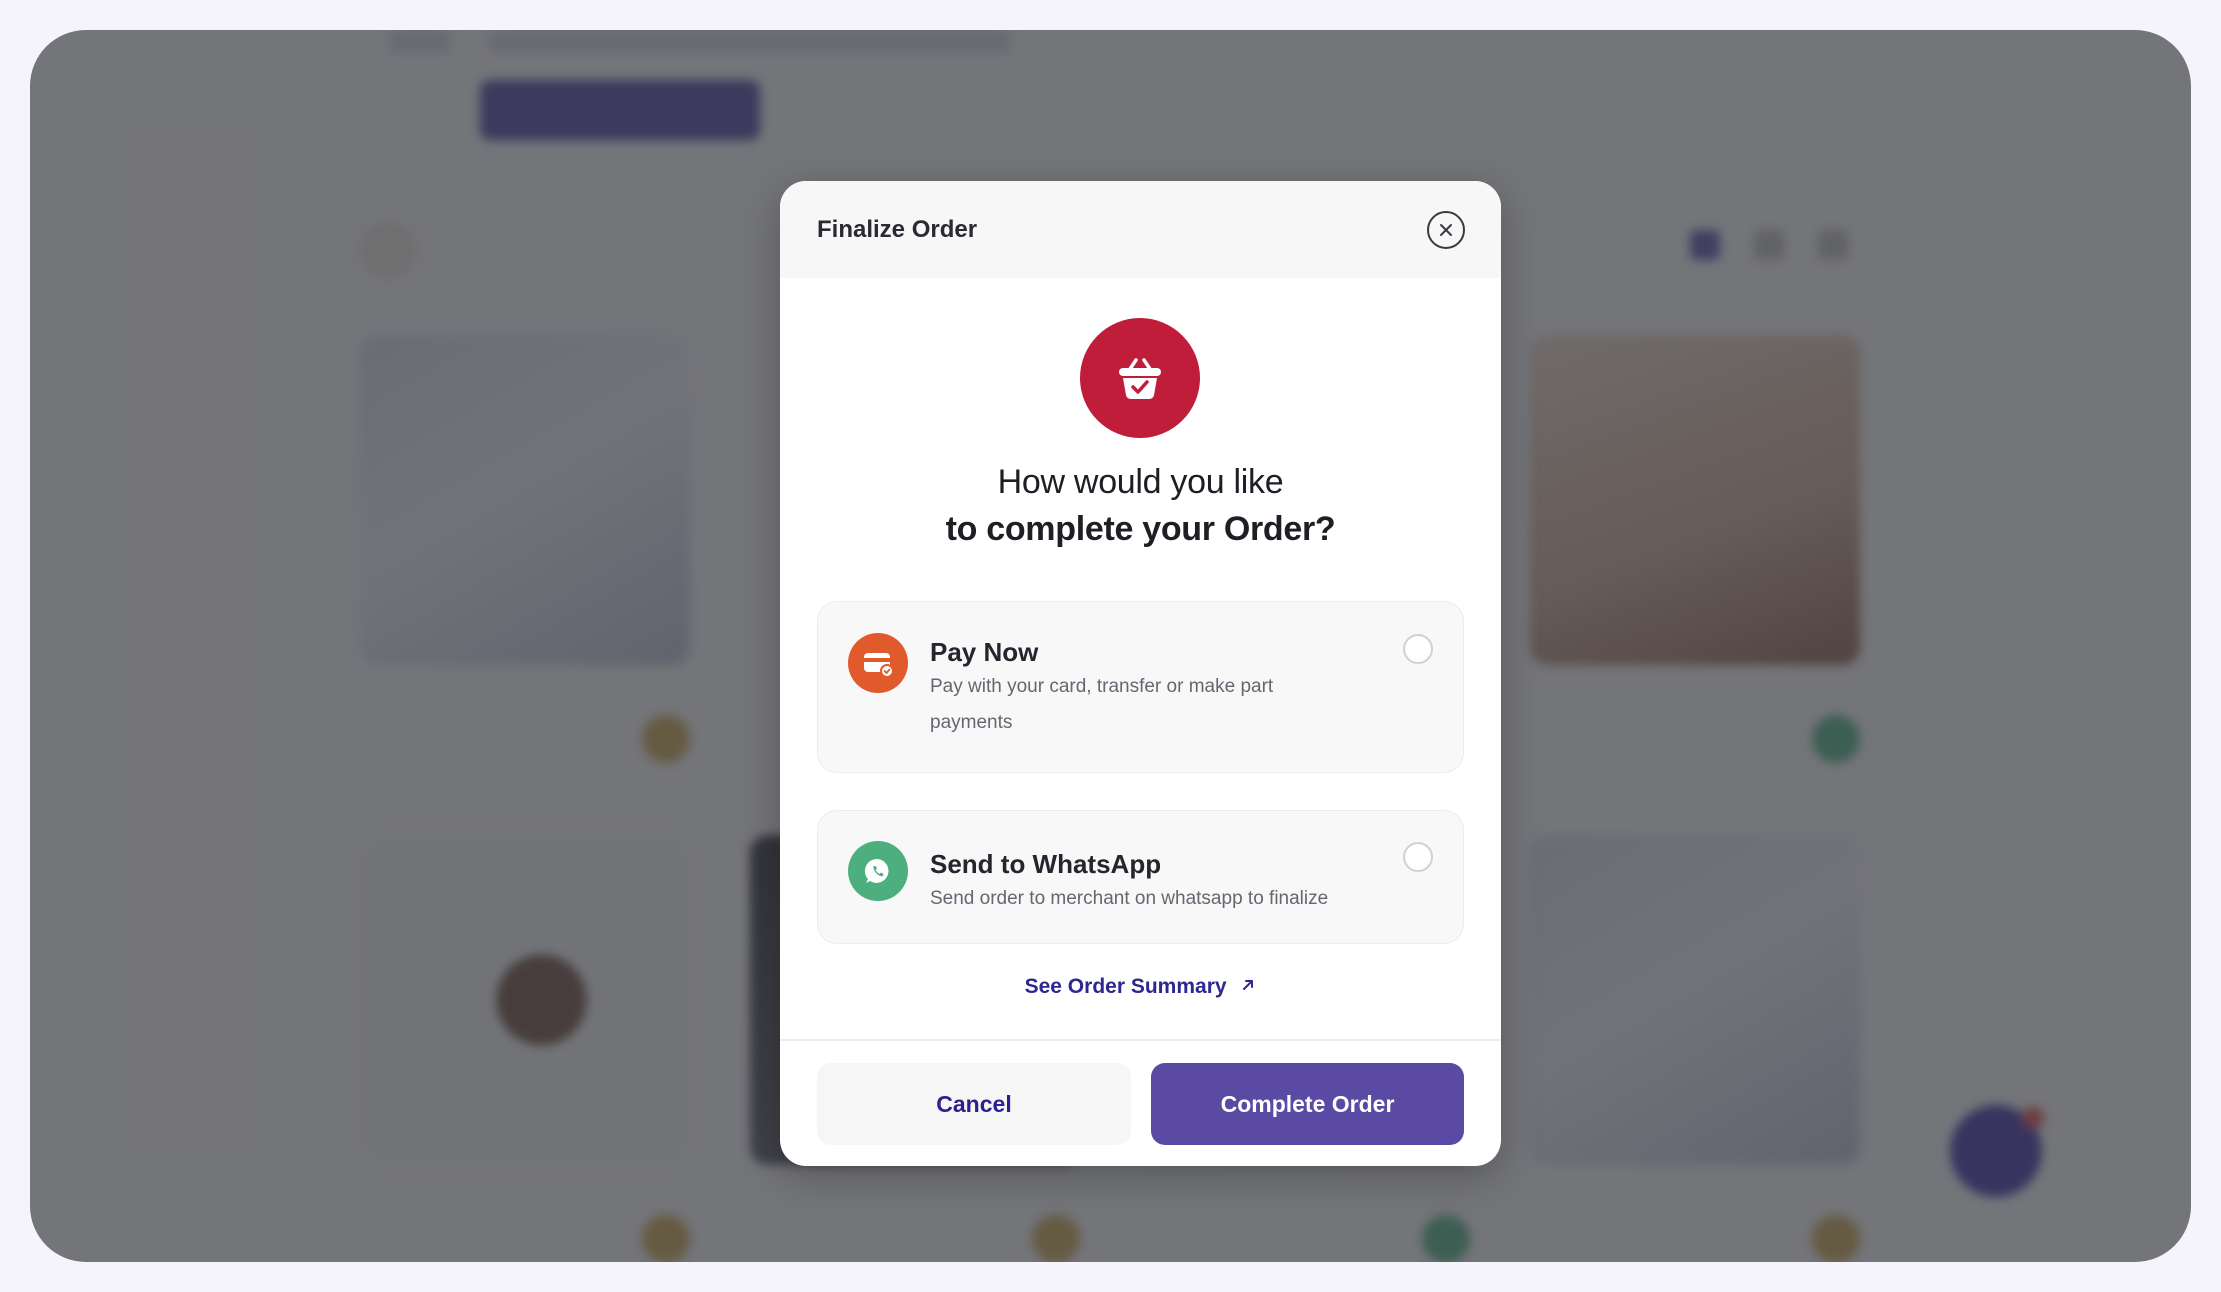  I want to click on send-to-whatsapp-radio, so click(1418, 857).